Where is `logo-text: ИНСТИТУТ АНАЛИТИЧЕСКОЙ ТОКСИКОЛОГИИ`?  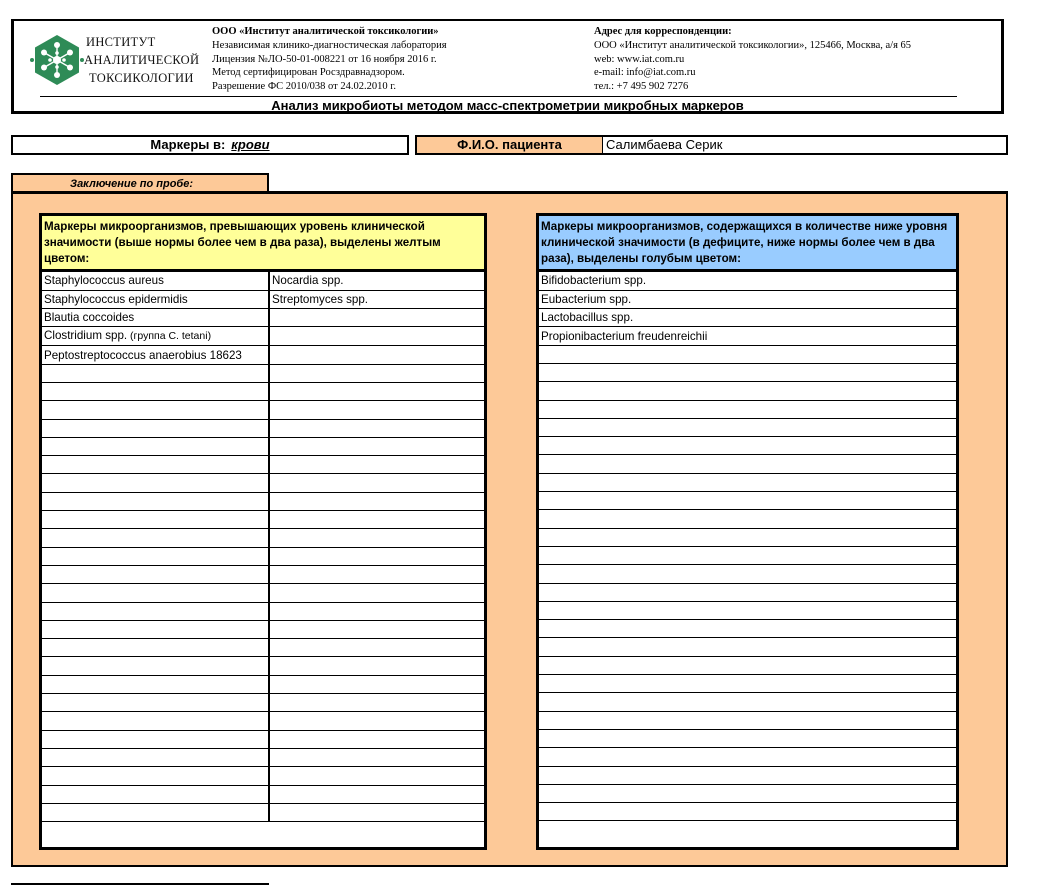 logo-text: ИНСТИТУТ АНАЛИТИЧЕСКОЙ ТОКСИКОЛОГИИ is located at coordinates (141, 60).